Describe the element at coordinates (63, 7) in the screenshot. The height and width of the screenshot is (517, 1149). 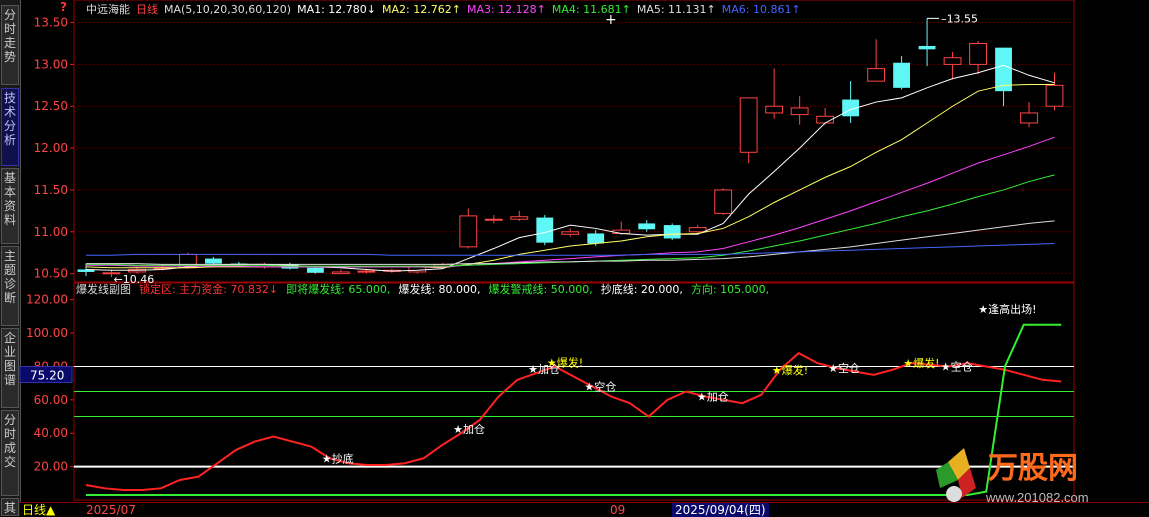
I see `help-icon: ?` at that location.